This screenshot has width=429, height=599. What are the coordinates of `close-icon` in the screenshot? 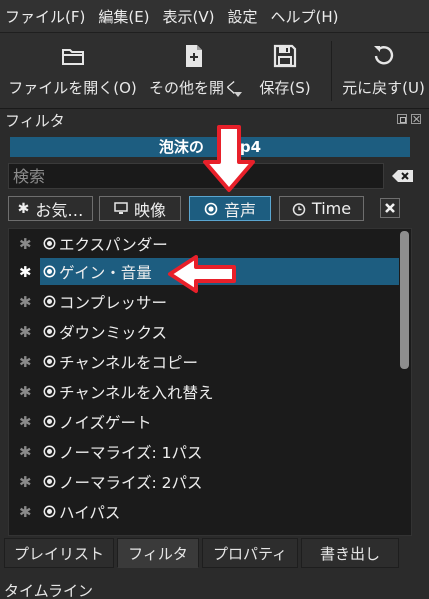 It's located at (390, 208).